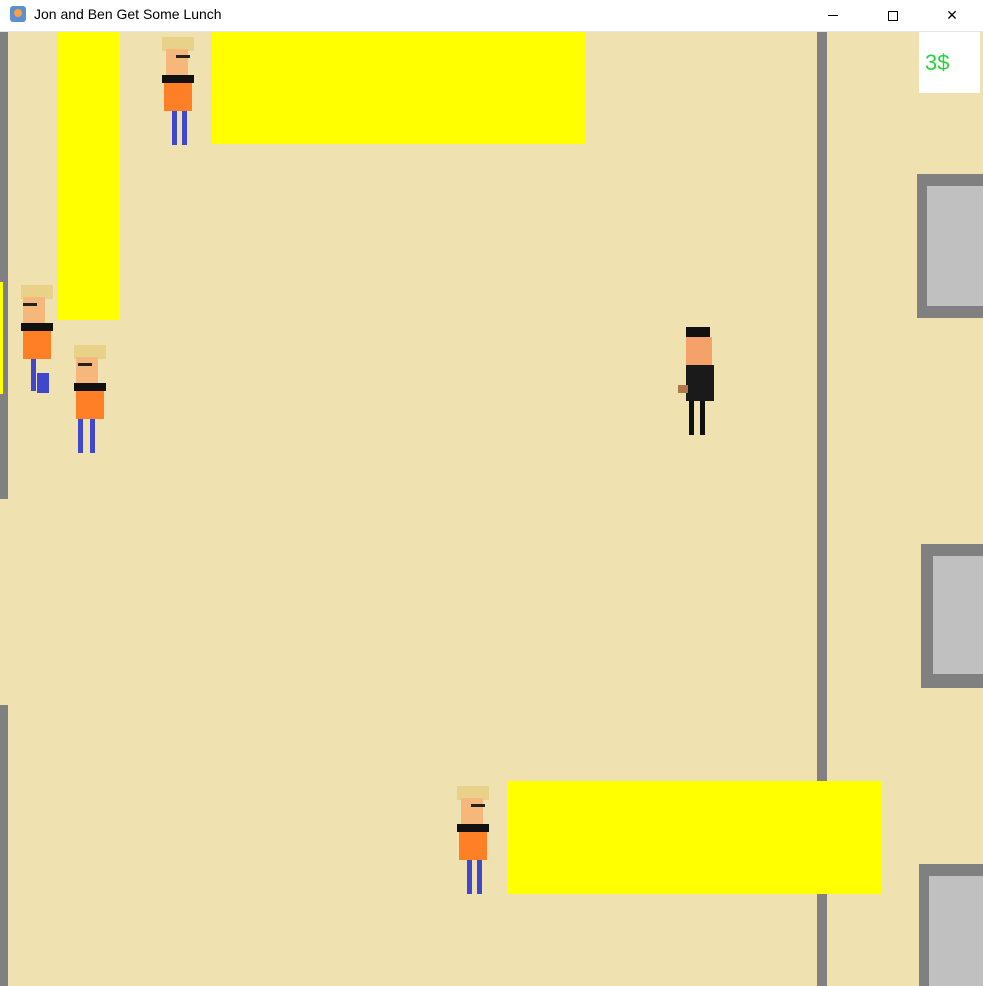 The width and height of the screenshot is (983, 986). I want to click on player-character, so click(696, 381).